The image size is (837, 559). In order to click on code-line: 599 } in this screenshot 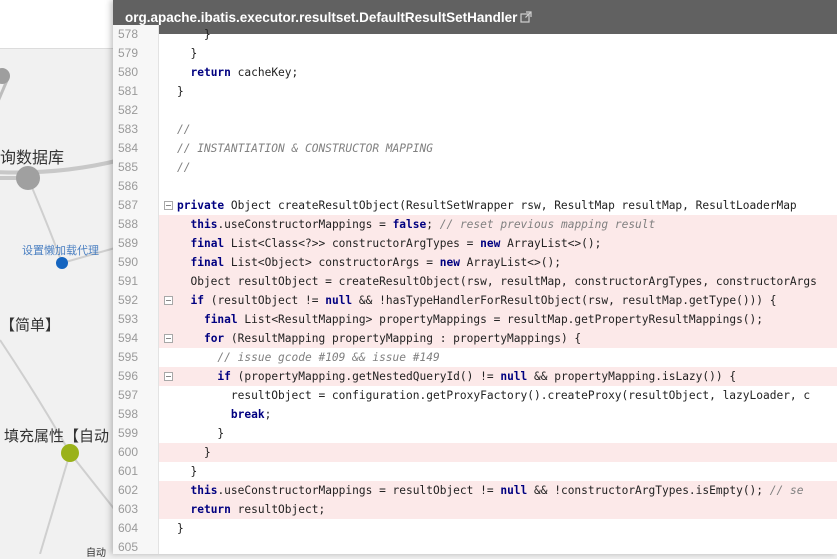, I will do `click(475, 433)`.